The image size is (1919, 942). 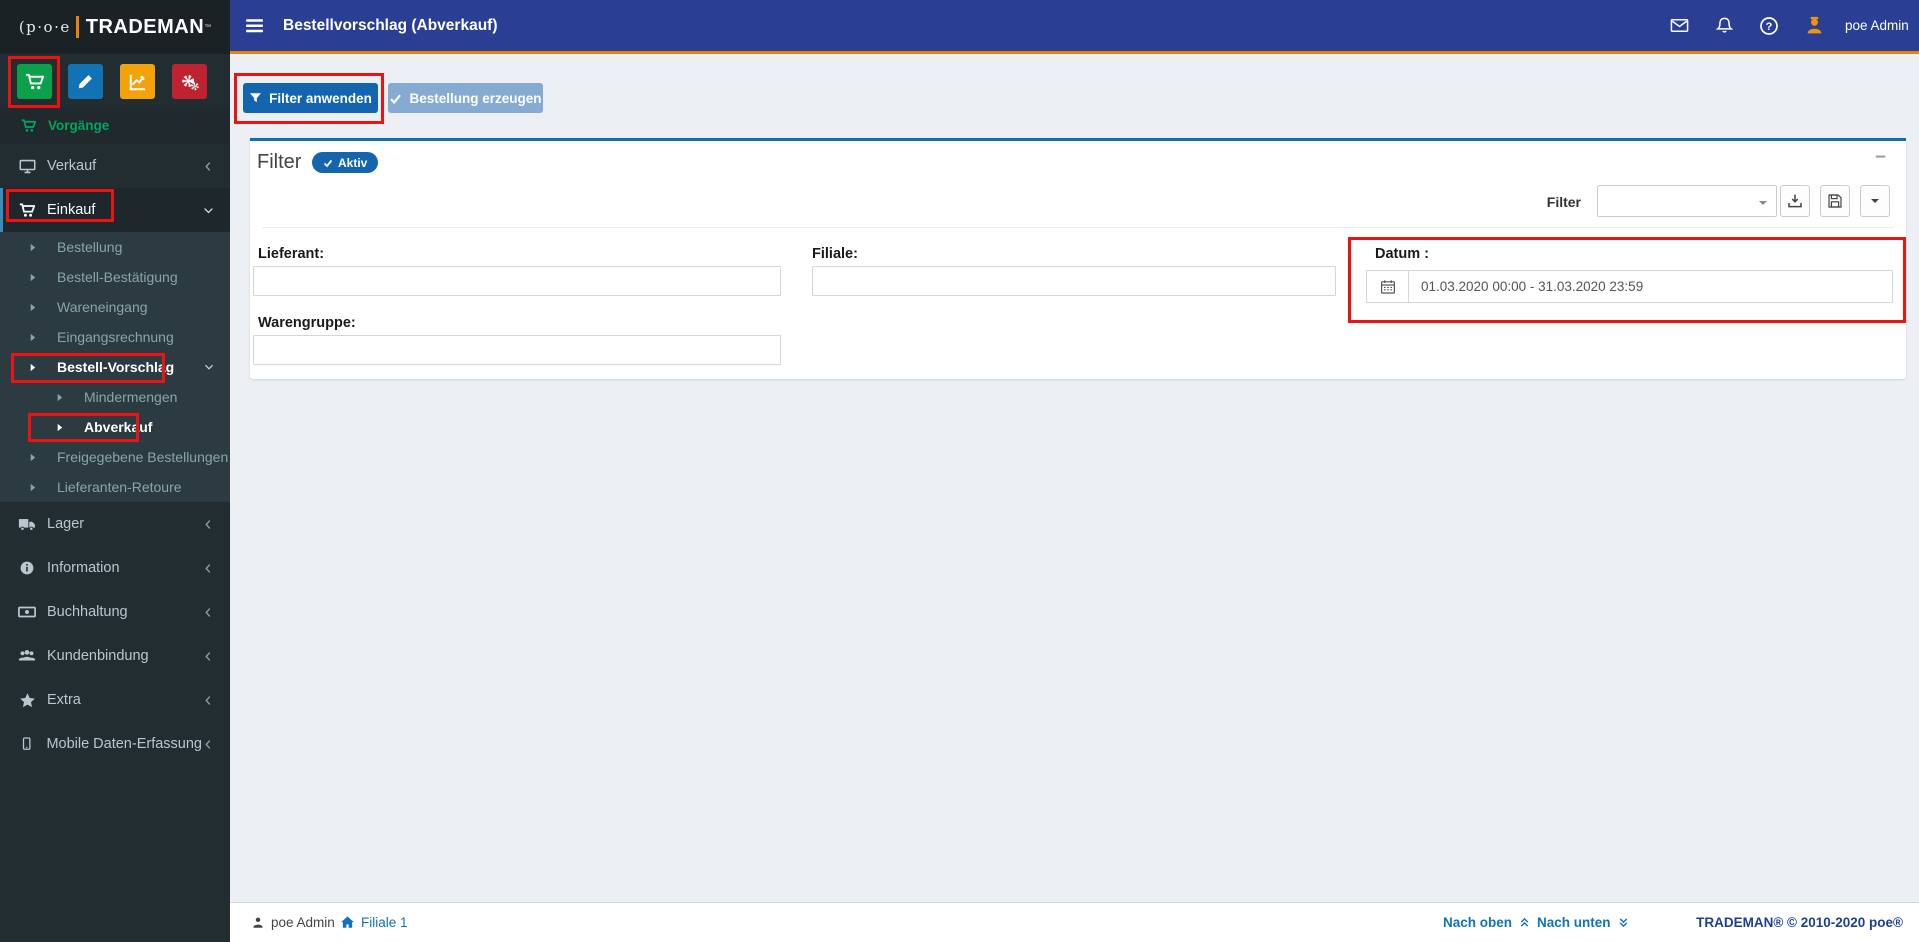 I want to click on scroll-to-top-link: Nach oben, so click(x=1487, y=922).